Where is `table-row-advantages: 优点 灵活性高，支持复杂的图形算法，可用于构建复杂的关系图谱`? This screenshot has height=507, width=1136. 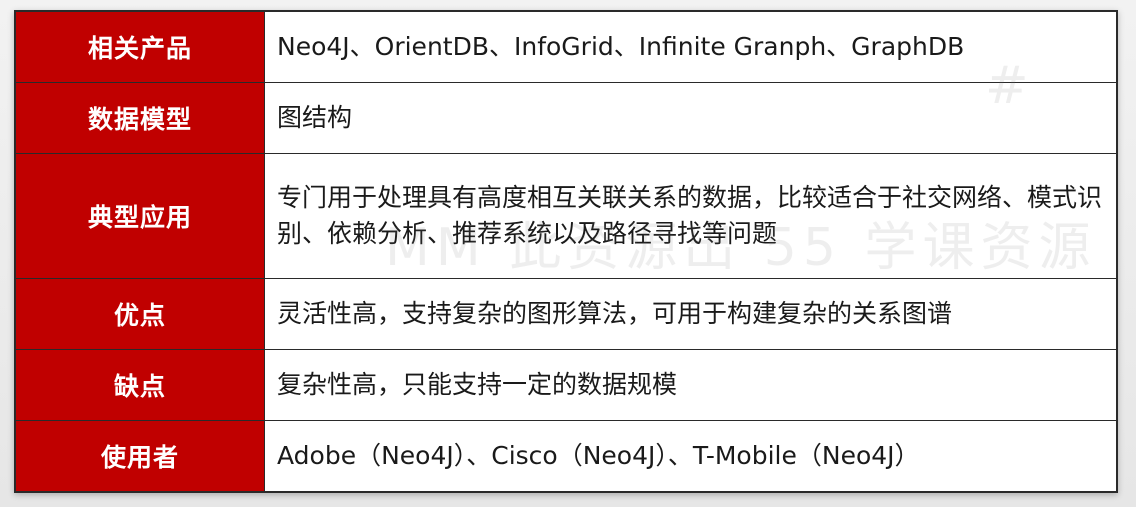 table-row-advantages: 优点 灵活性高，支持复杂的图形算法，可用于构建复杂的关系图谱 is located at coordinates (566, 314).